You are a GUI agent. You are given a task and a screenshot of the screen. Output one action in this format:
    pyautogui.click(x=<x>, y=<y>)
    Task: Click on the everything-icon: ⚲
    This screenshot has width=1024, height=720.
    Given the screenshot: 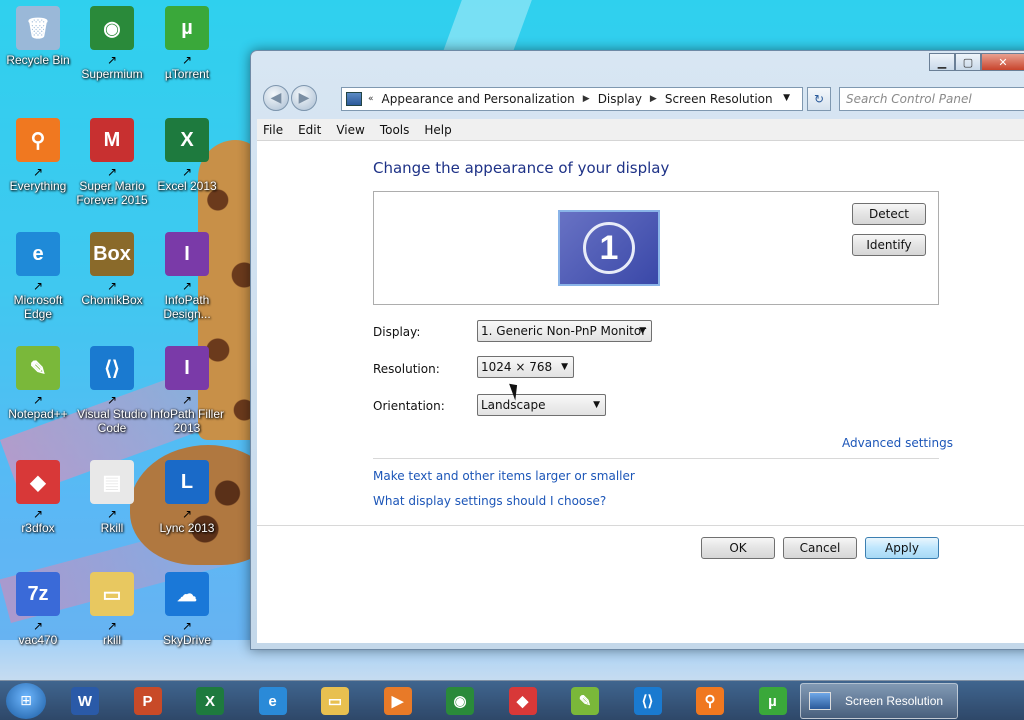 What is the action you would take?
    pyautogui.click(x=710, y=701)
    